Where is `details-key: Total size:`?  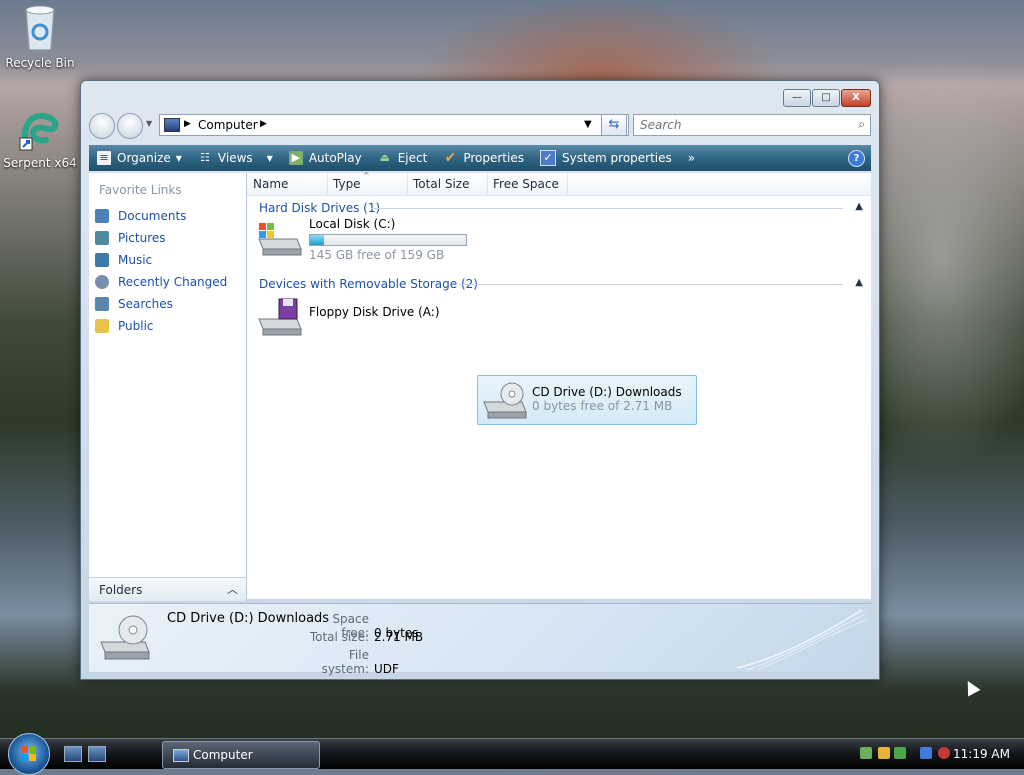
details-key: Total size: is located at coordinates (339, 637).